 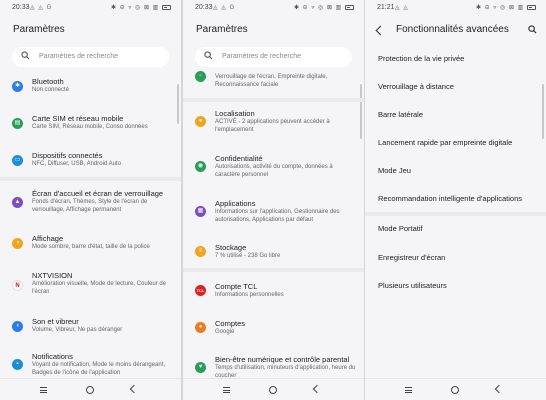 I want to click on header: Fonctionnalités avancées, so click(x=455, y=31).